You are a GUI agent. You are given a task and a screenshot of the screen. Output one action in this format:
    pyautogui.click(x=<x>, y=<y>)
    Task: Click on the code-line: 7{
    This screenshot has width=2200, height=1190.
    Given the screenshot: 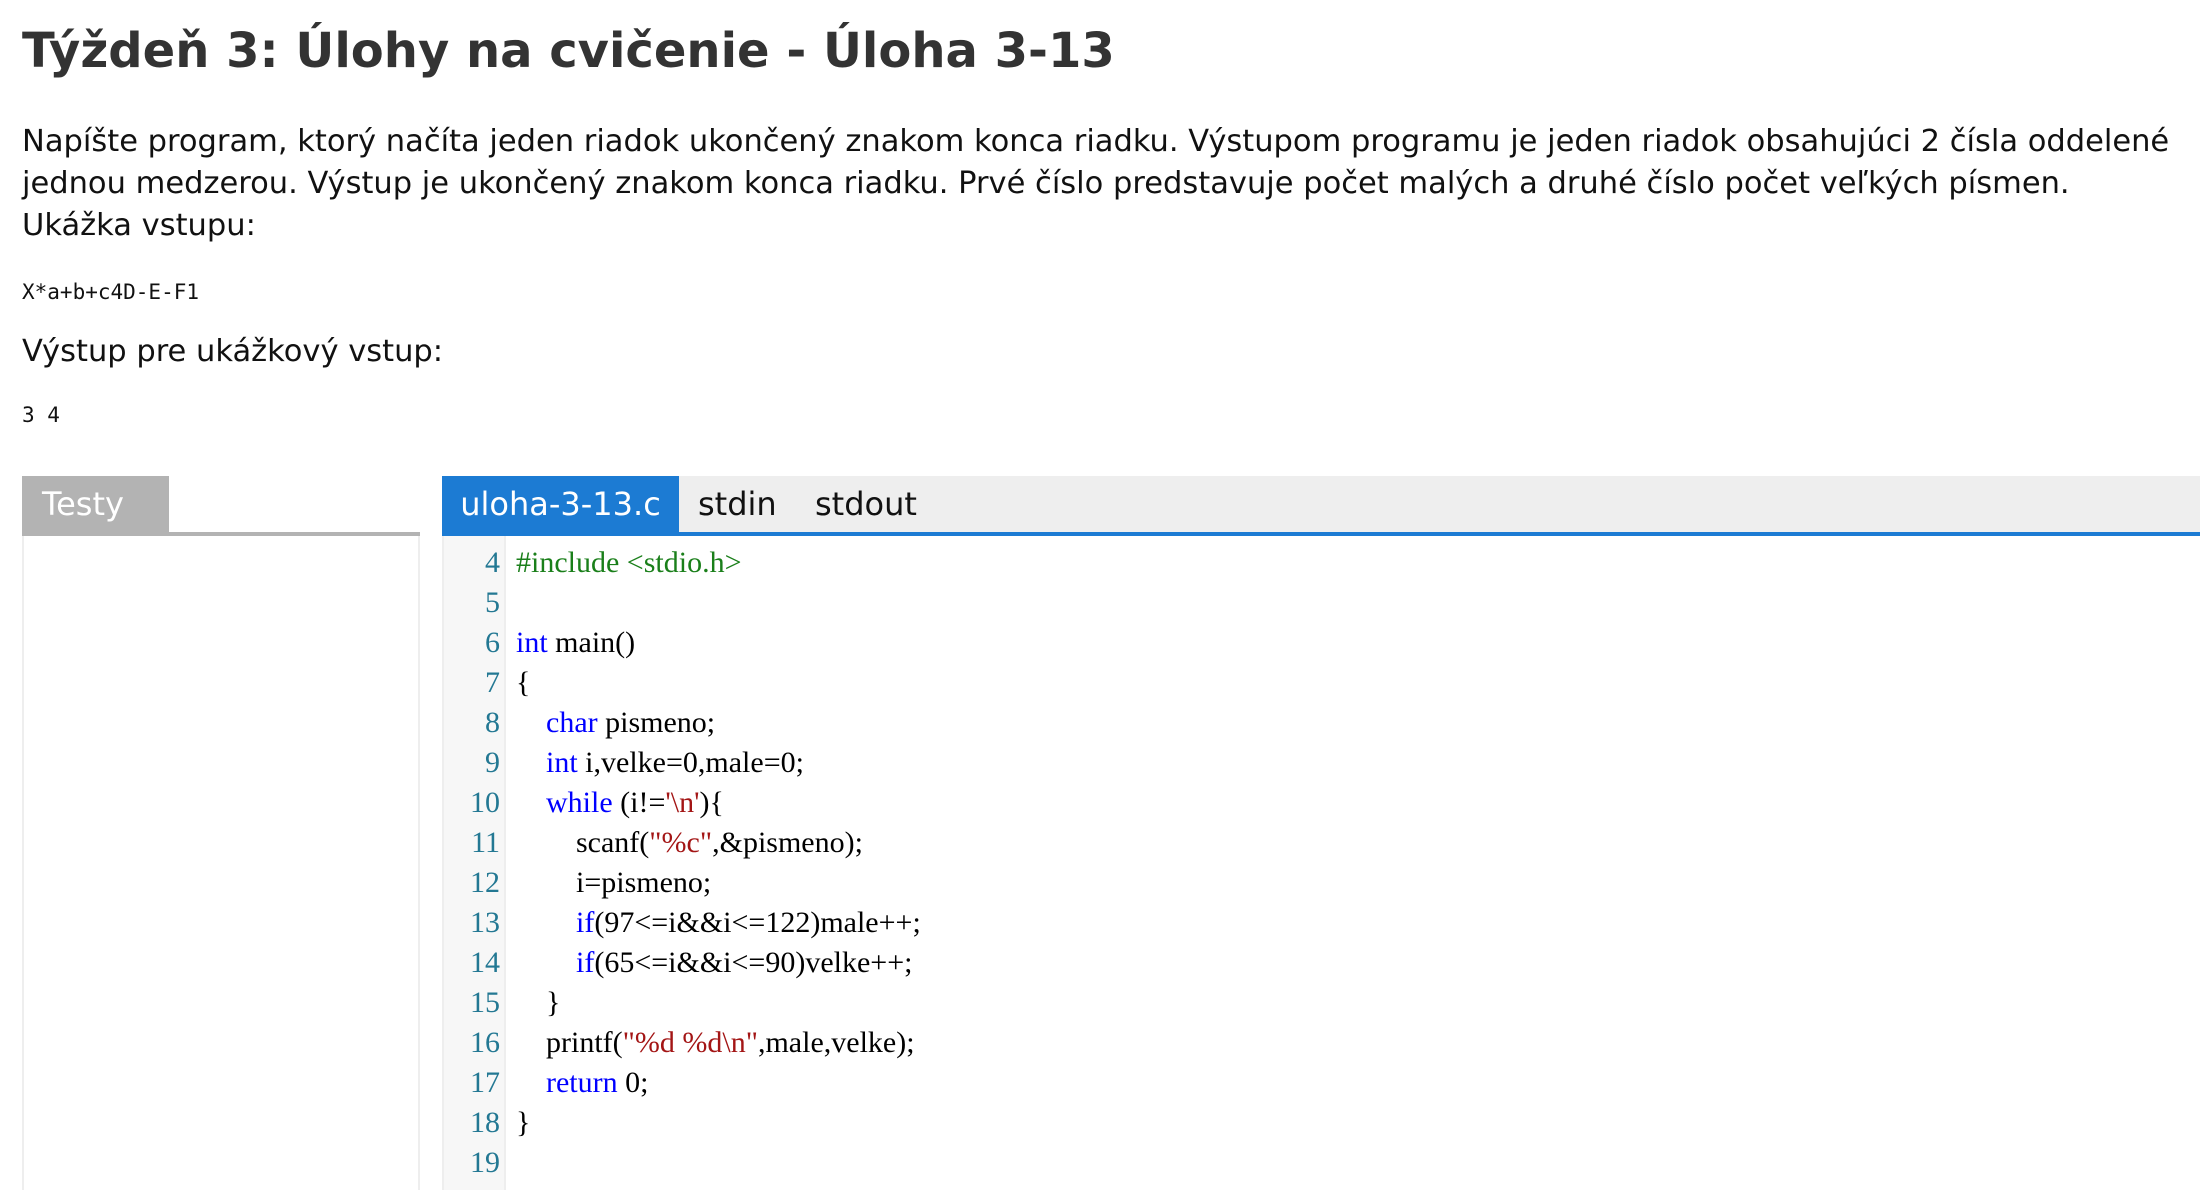 What is the action you would take?
    pyautogui.click(x=1321, y=683)
    